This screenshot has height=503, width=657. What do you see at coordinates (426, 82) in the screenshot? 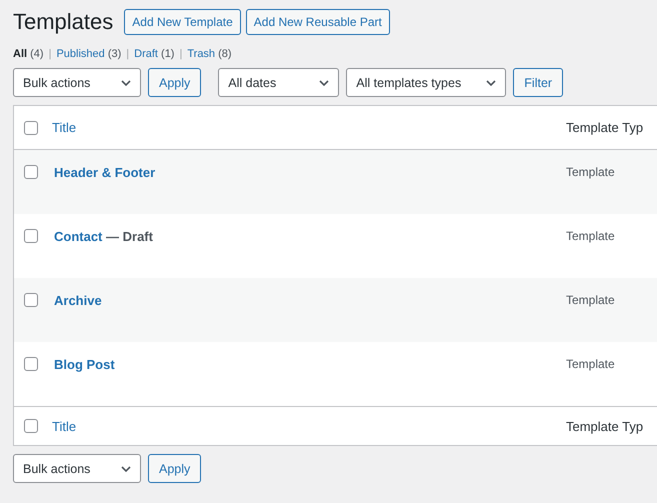
I see `template-type-select: All templates types` at bounding box center [426, 82].